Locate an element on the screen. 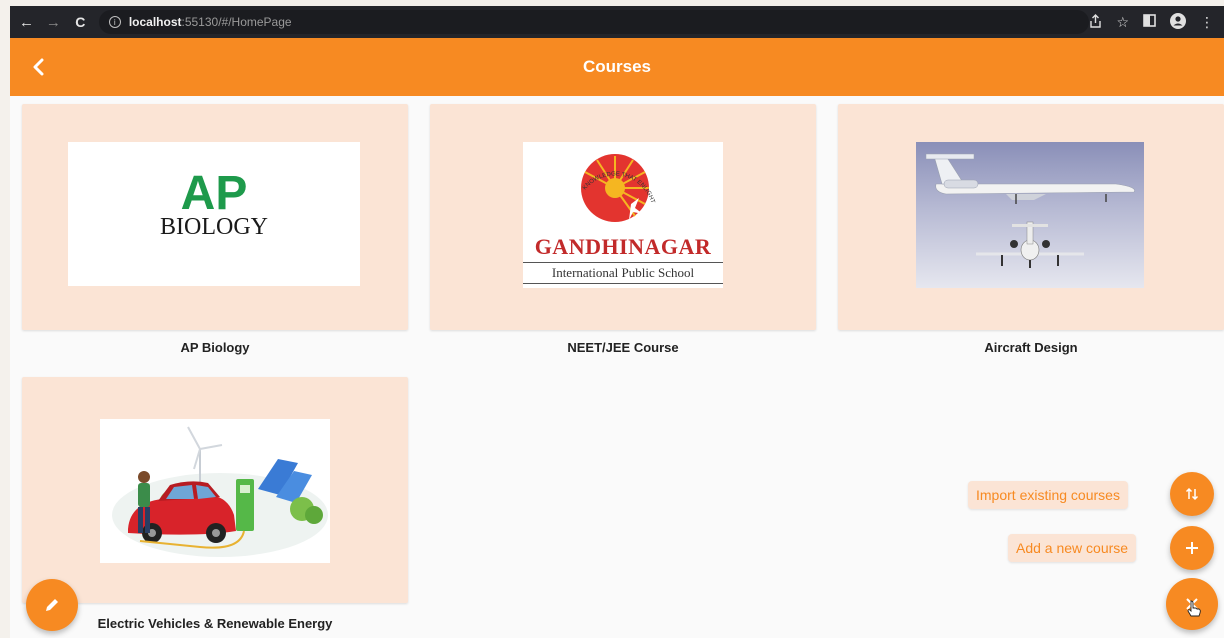  reload-icon: C is located at coordinates (80, 22).